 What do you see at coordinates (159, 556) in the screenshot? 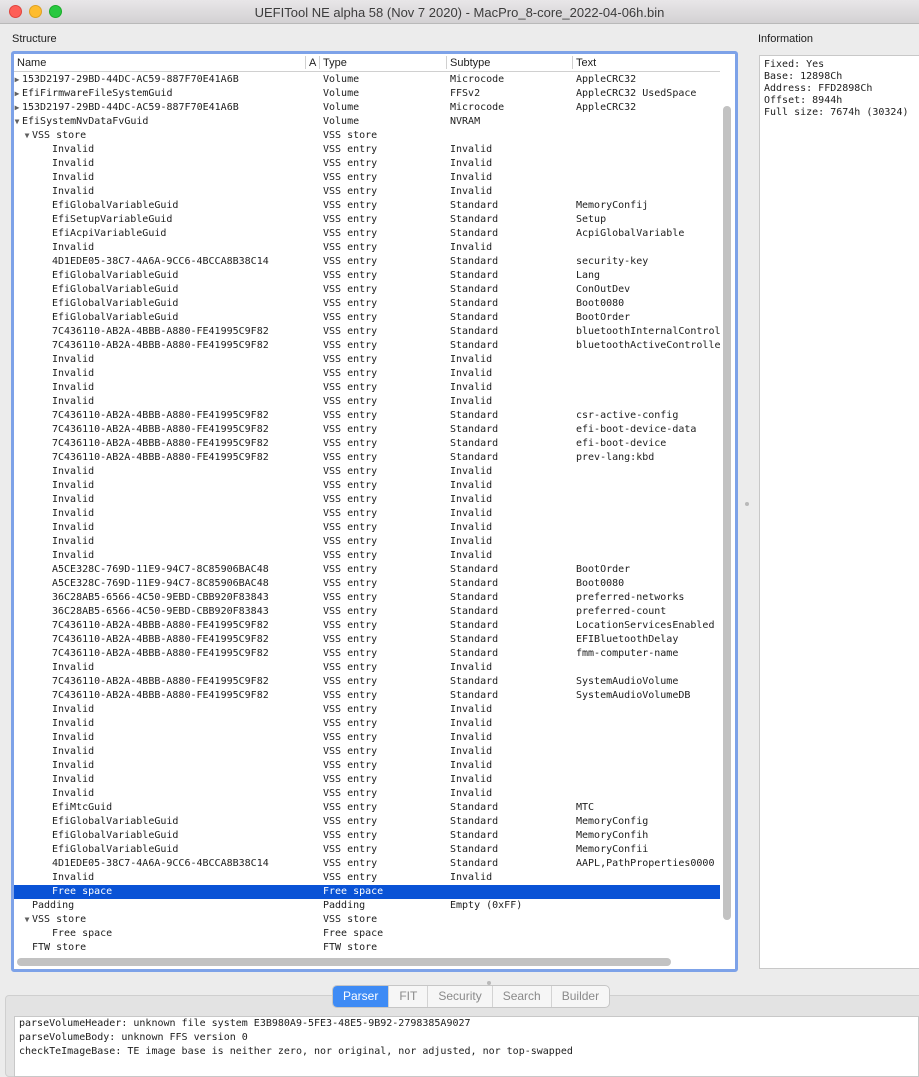
I see `tree-cell-name: Invalid` at bounding box center [159, 556].